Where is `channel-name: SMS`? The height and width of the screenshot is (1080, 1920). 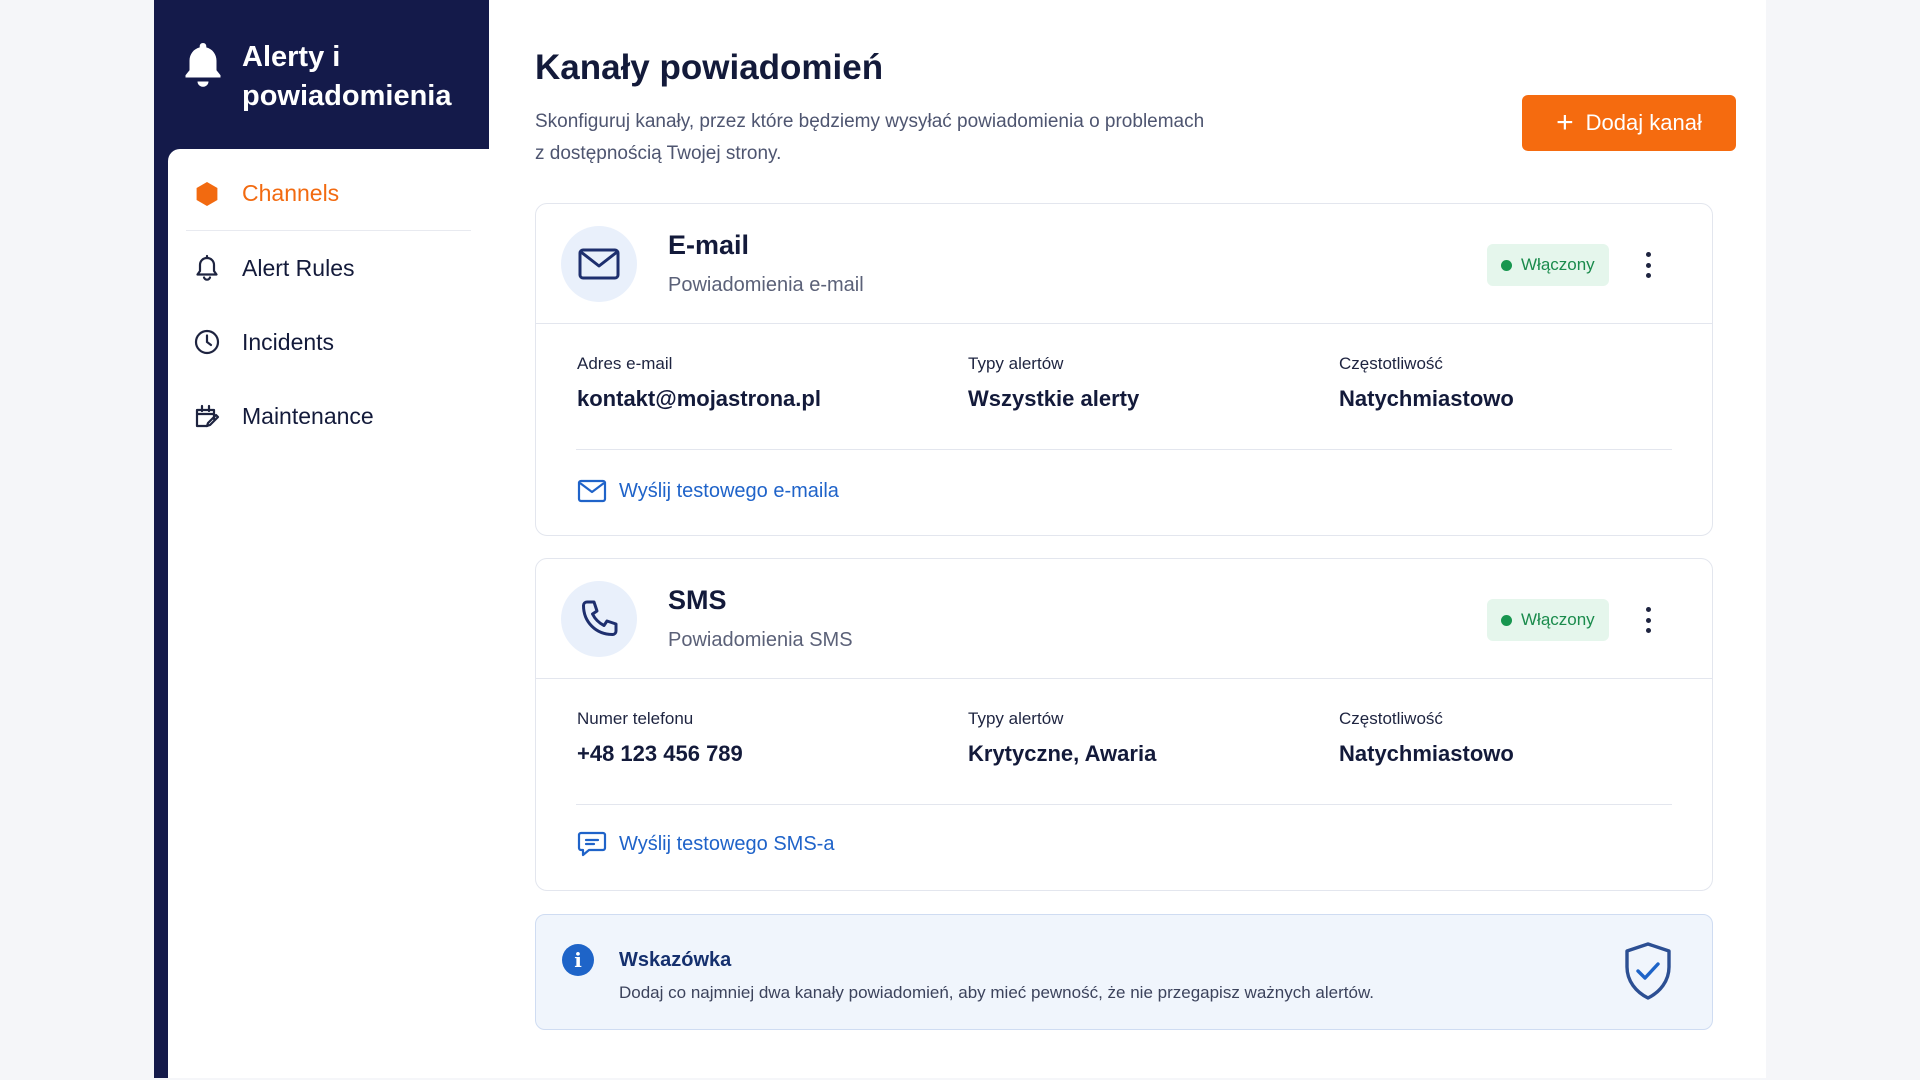
channel-name: SMS is located at coordinates (697, 600).